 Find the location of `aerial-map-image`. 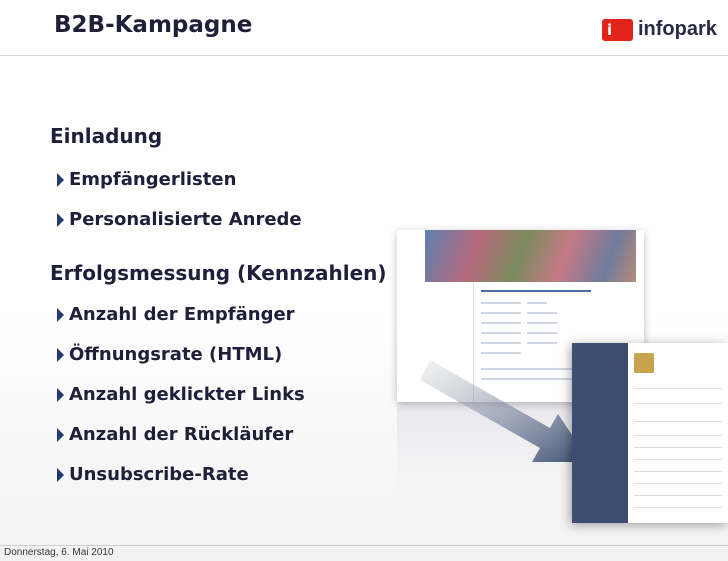

aerial-map-image is located at coordinates (530, 256).